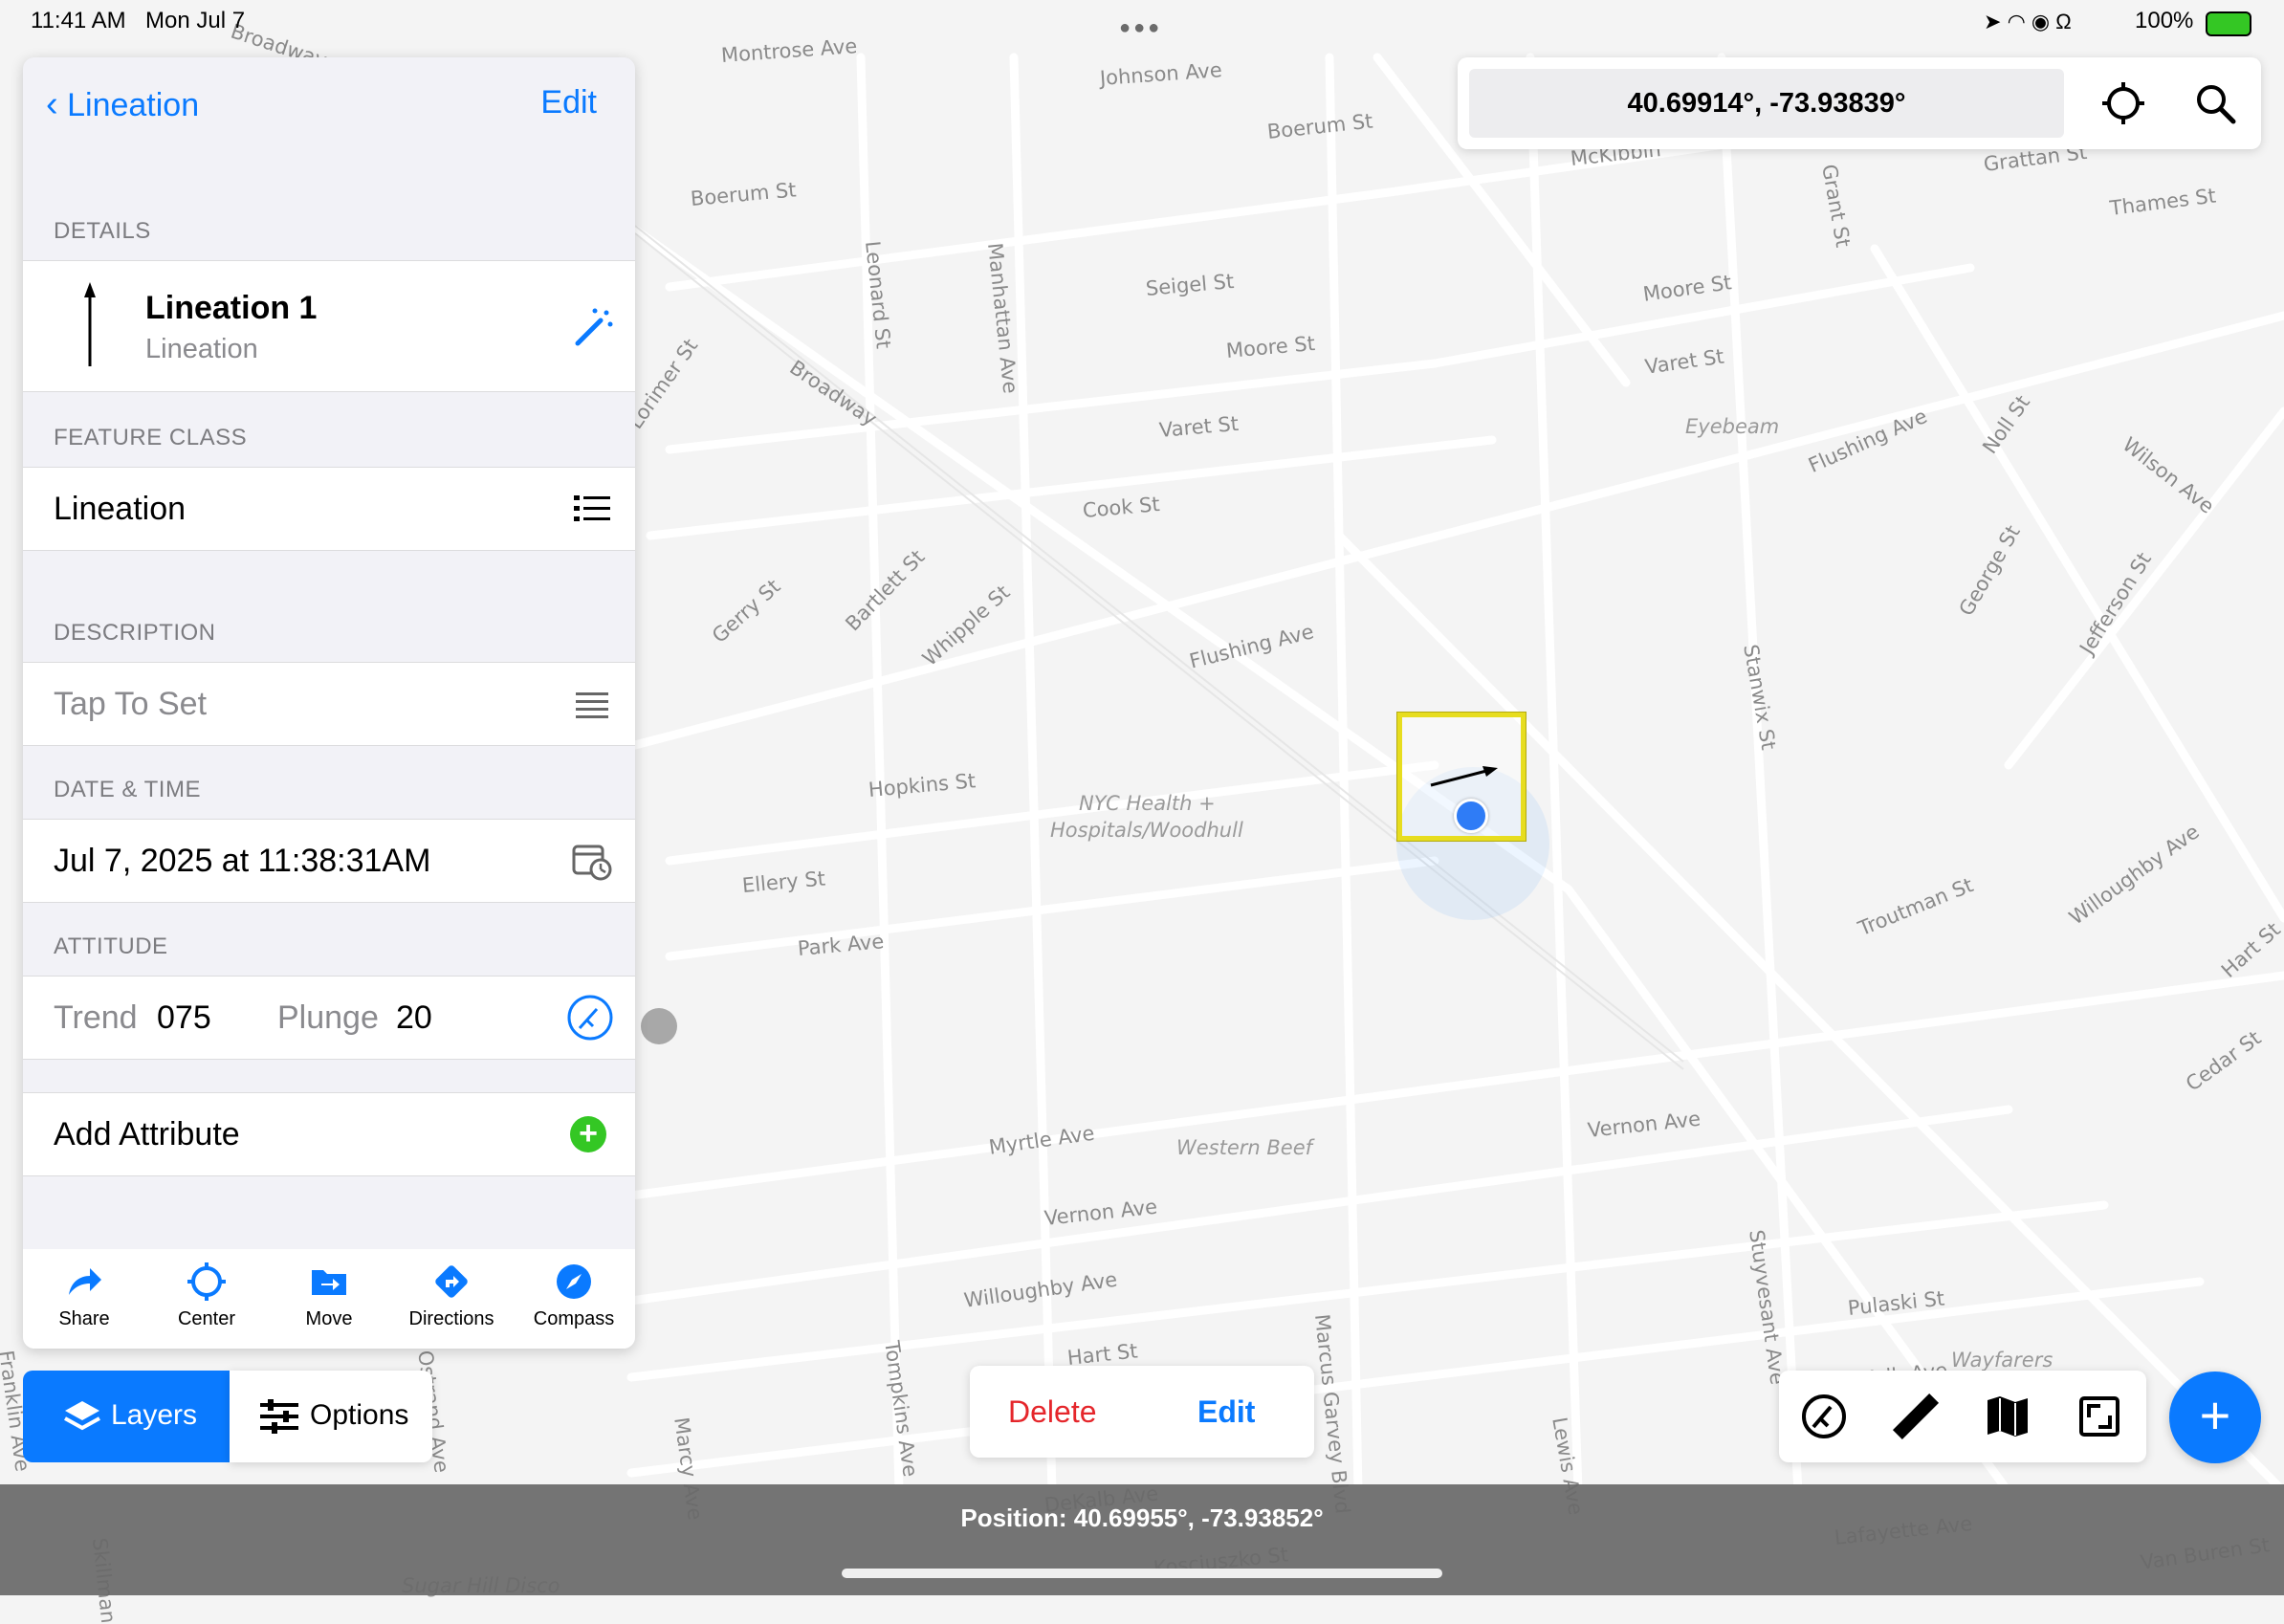 Image resolution: width=2284 pixels, height=1624 pixels. Describe the element at coordinates (2028, 22) in the screenshot. I see `status-icons: ➤ ◠ ◉ Ω` at that location.